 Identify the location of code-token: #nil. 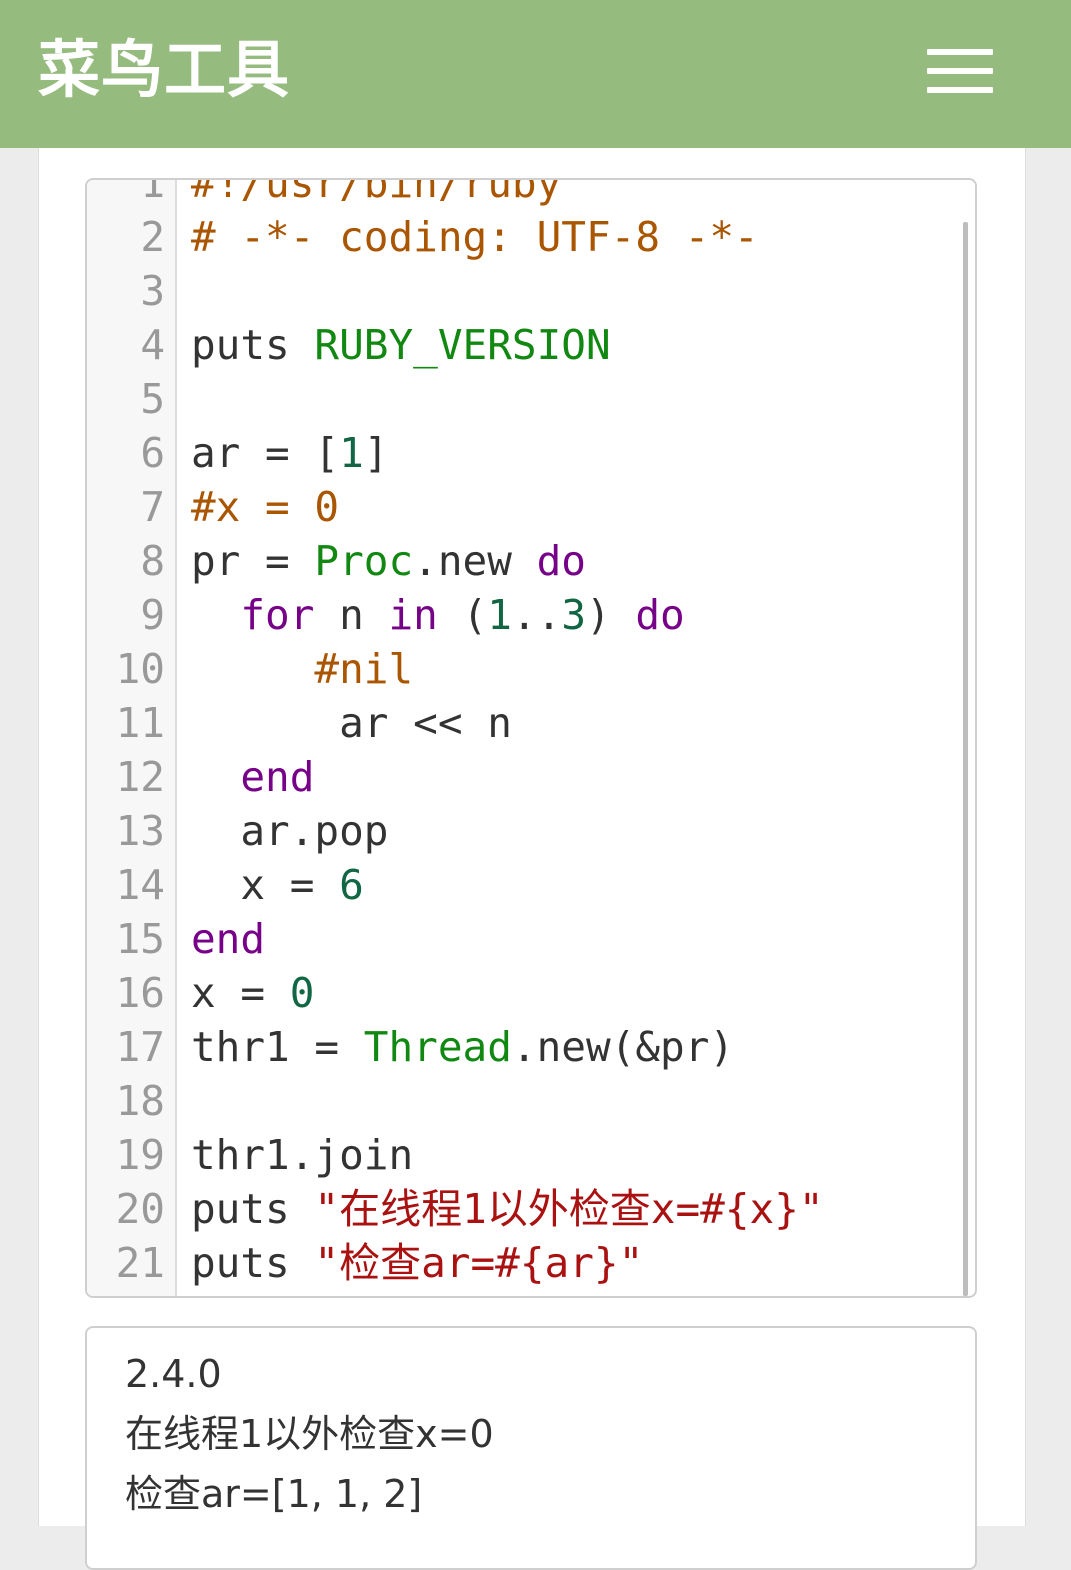
(364, 669).